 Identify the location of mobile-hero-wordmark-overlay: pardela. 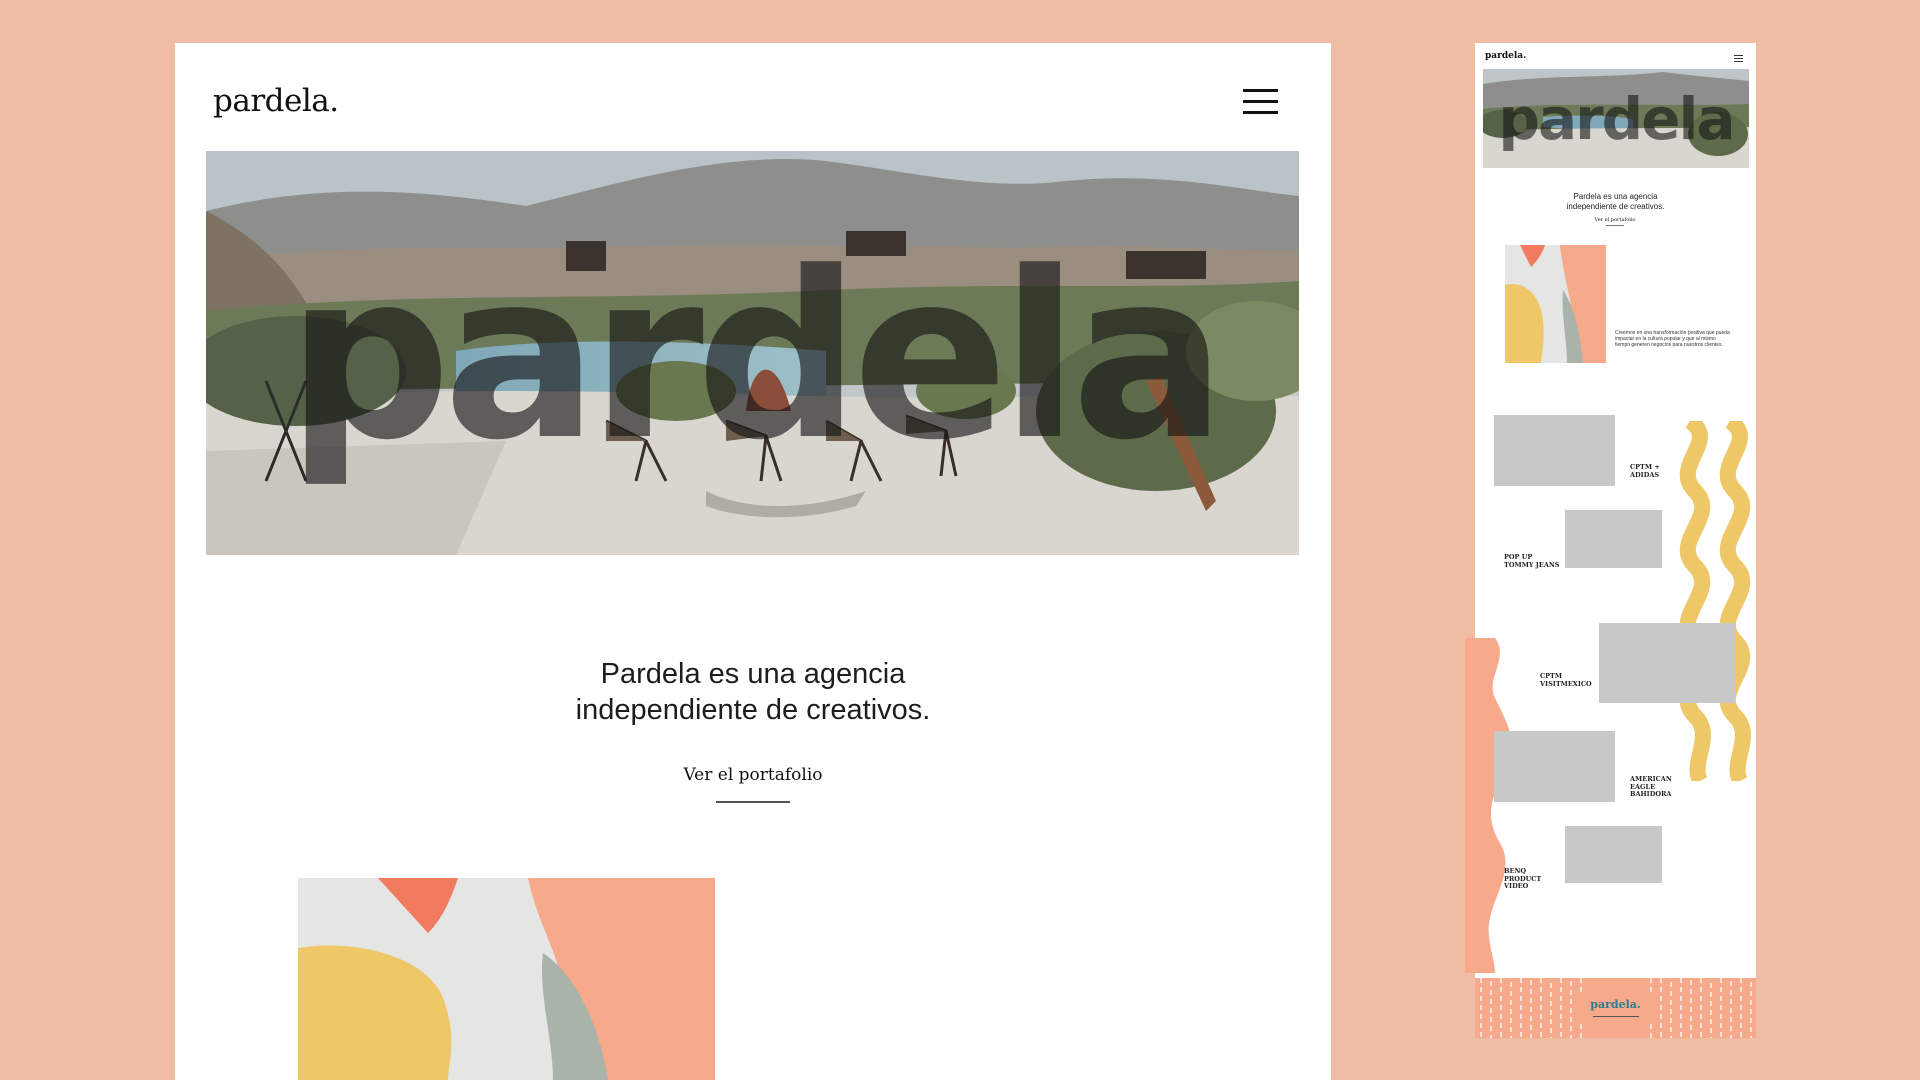
(1616, 118).